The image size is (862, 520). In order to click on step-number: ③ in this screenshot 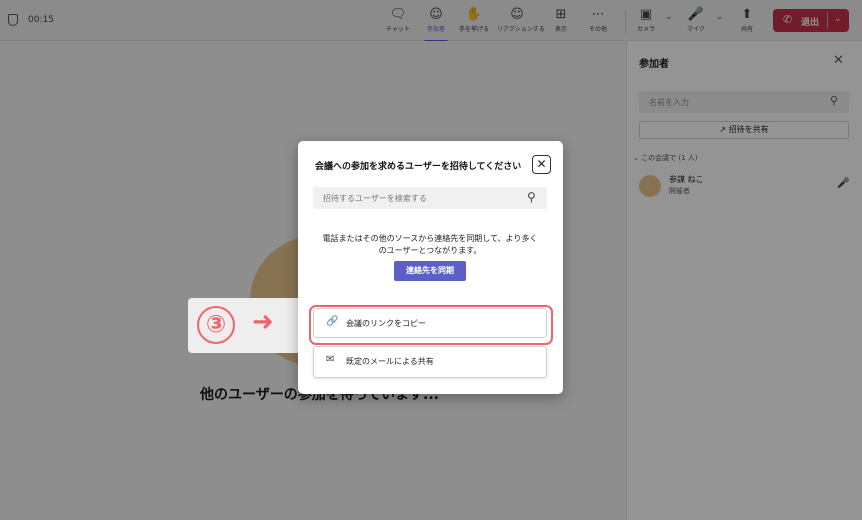, I will do `click(216, 325)`.